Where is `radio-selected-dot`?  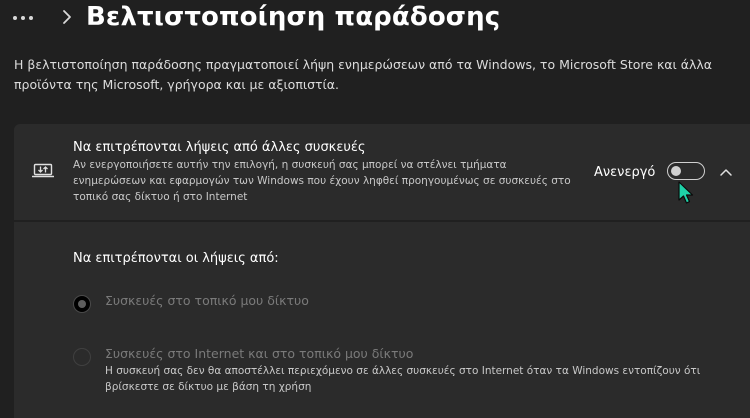 radio-selected-dot is located at coordinates (82, 304).